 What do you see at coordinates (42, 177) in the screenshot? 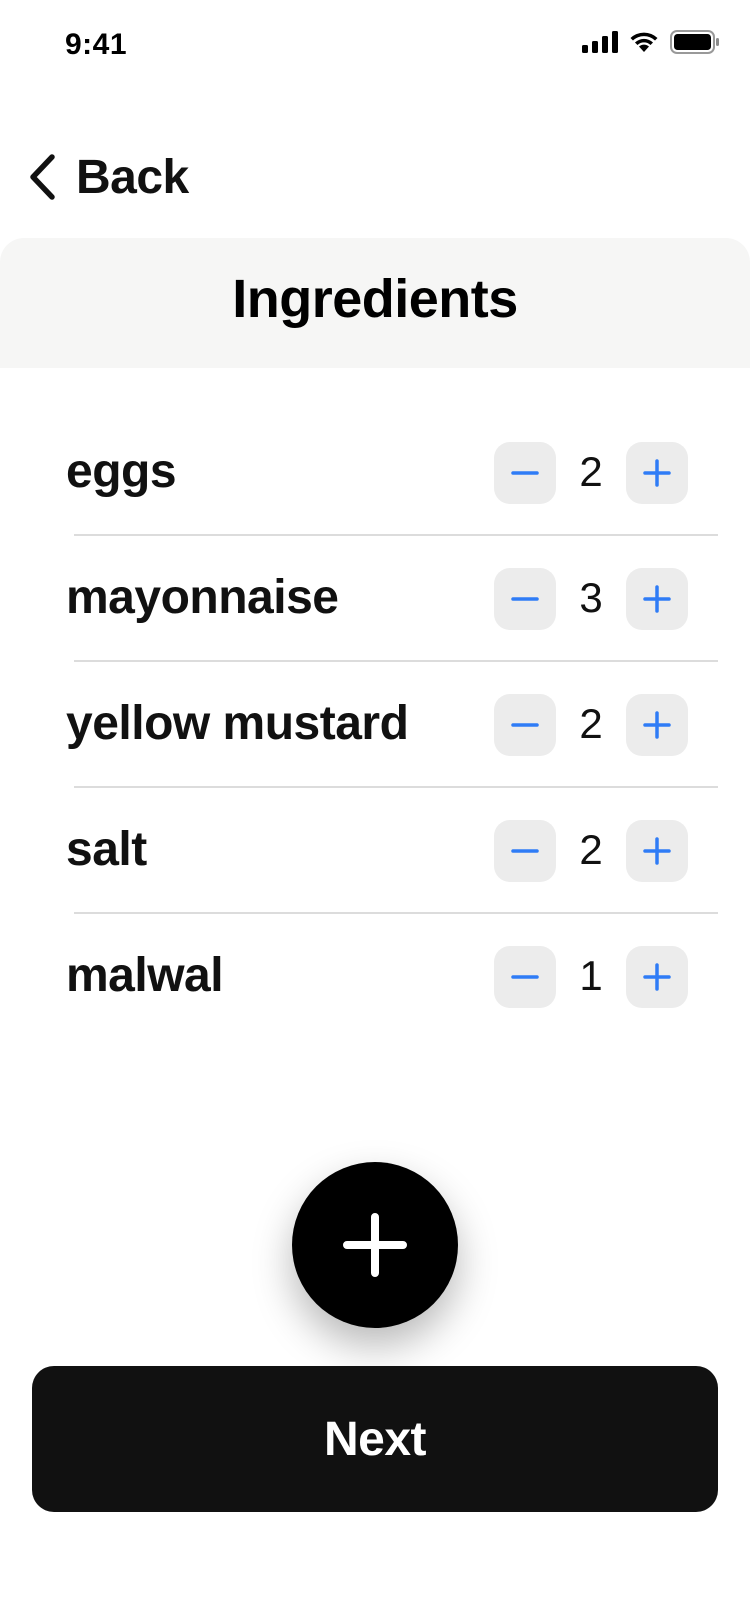
I see `chevron-left-icon` at bounding box center [42, 177].